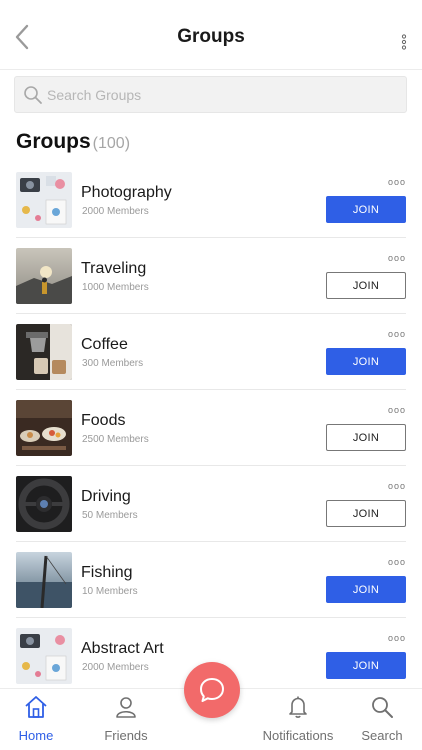 The width and height of the screenshot is (422, 750). Describe the element at coordinates (44, 656) in the screenshot. I see `group-thumbnail-abstract-art` at that location.